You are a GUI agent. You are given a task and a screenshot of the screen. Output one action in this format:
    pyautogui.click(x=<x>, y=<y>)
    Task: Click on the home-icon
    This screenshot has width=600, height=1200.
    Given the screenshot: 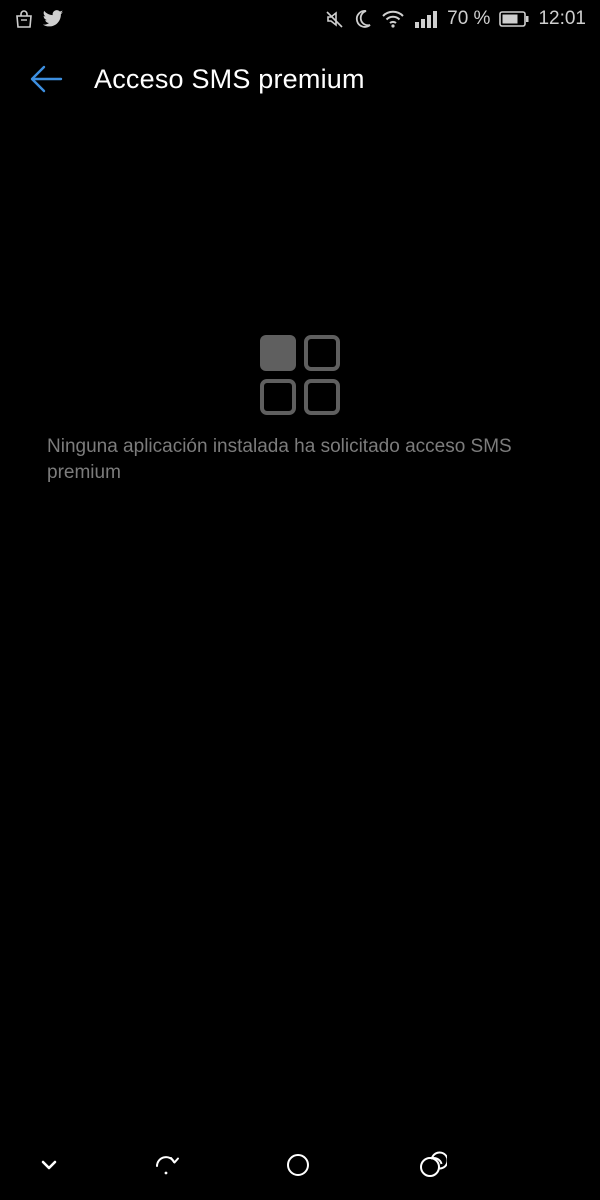 What is the action you would take?
    pyautogui.click(x=298, y=1167)
    